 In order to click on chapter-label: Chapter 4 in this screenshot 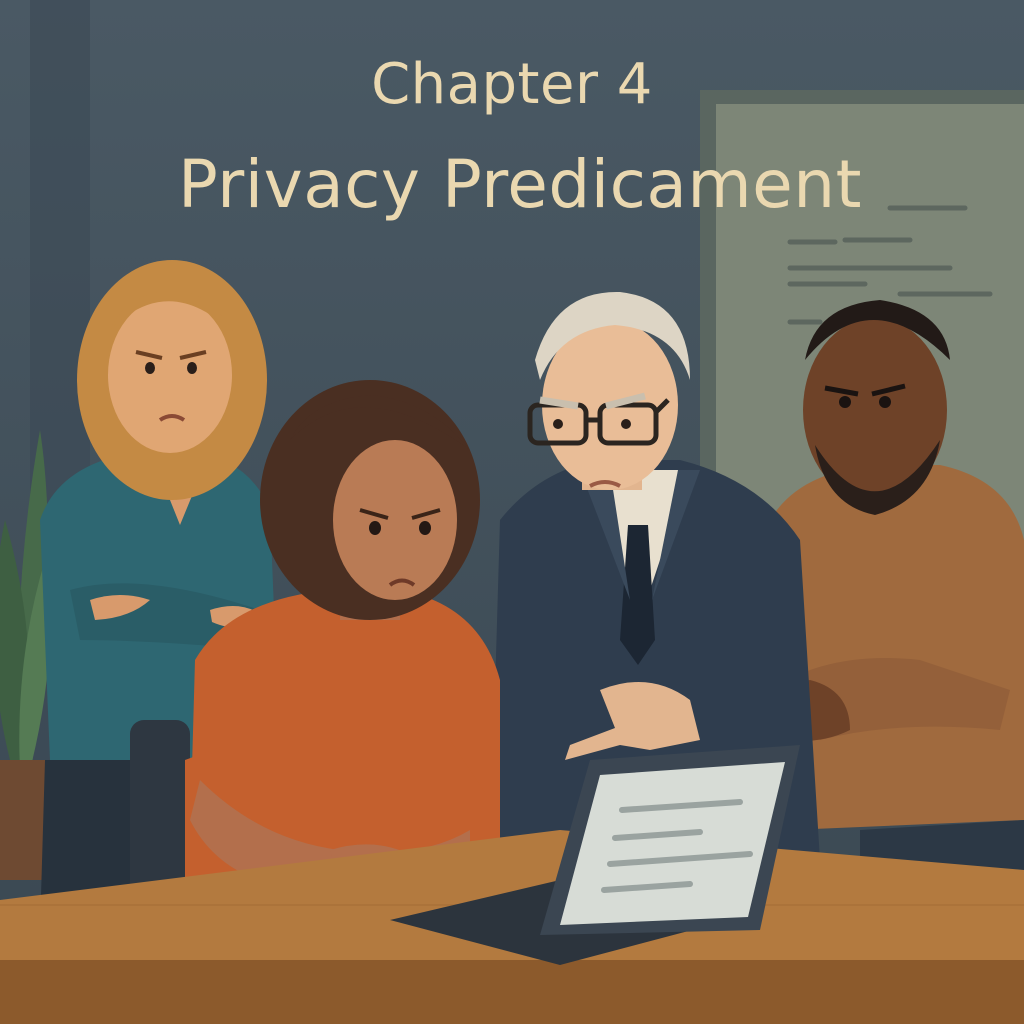, I will do `click(512, 84)`.